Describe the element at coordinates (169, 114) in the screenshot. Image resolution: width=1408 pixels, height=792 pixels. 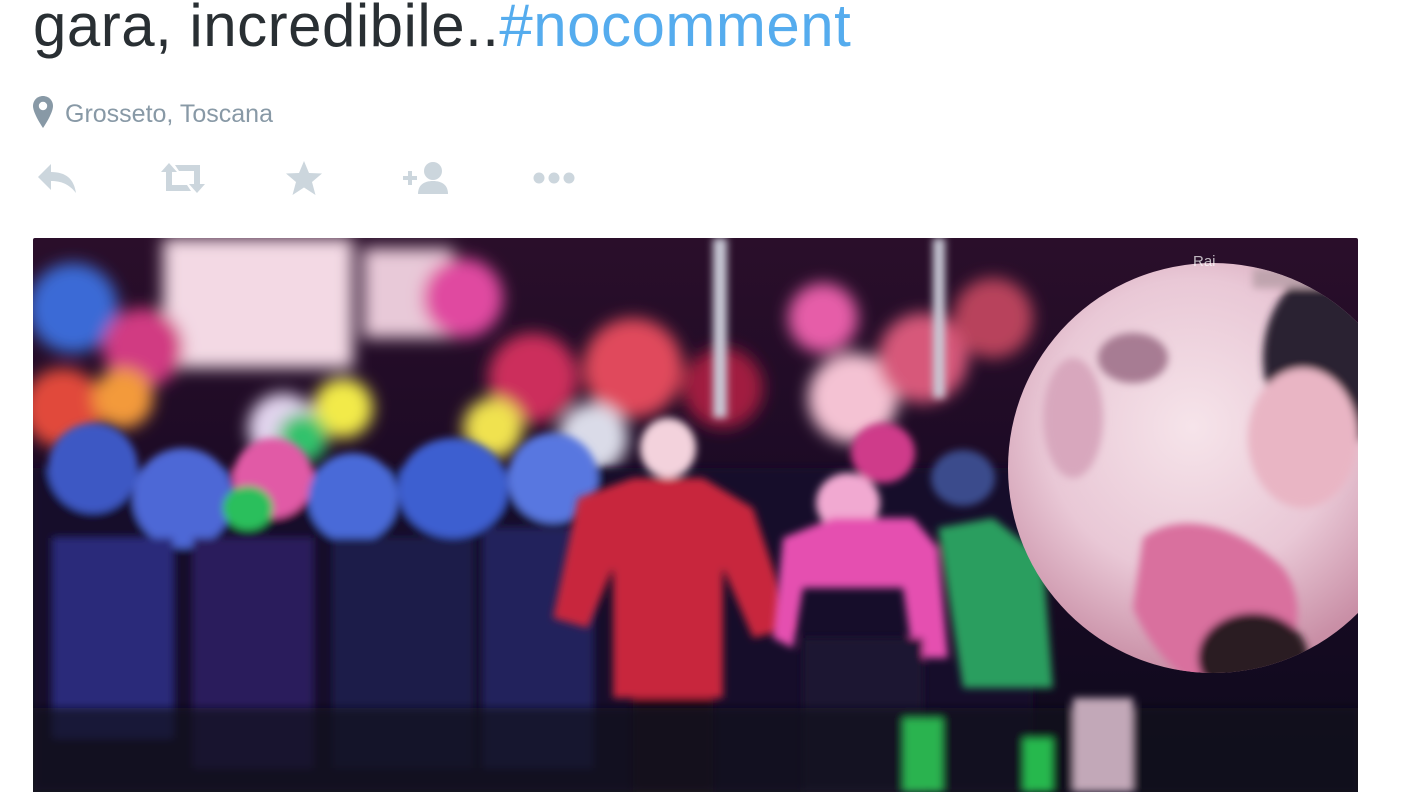
I see `location-label: Grosseto, Toscana` at that location.